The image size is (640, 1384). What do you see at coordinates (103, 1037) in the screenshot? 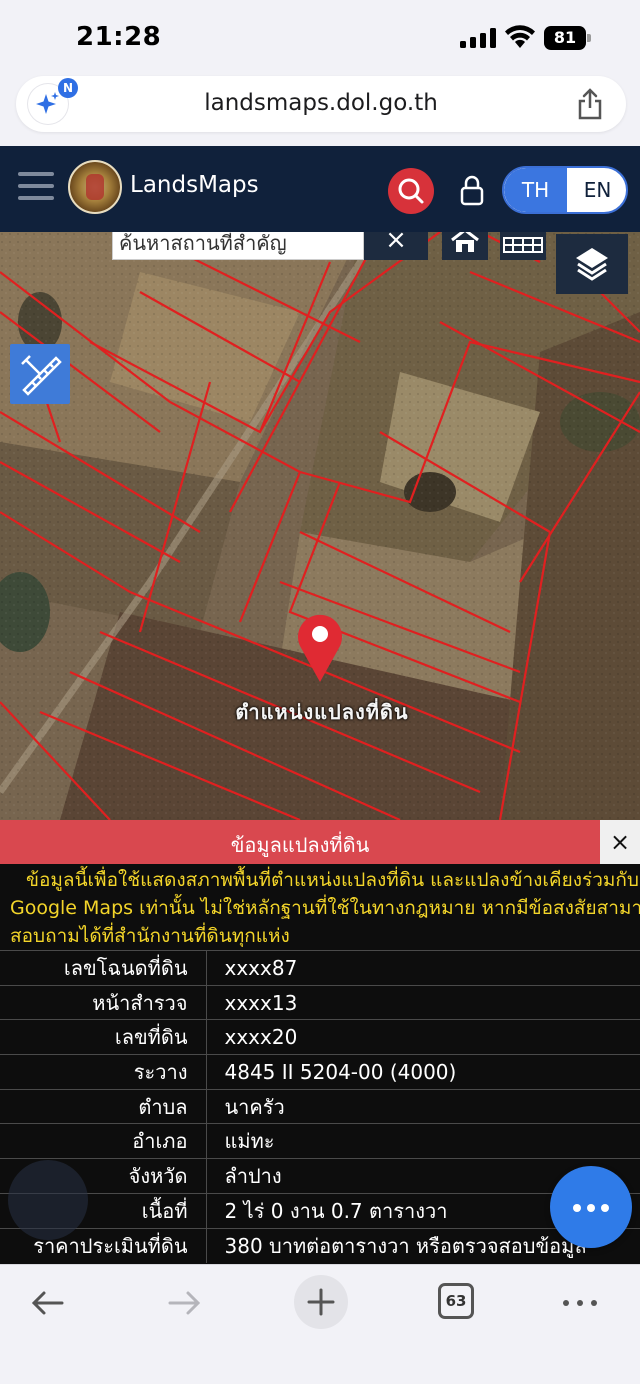
I see `row-label: เลขที่ดิน` at bounding box center [103, 1037].